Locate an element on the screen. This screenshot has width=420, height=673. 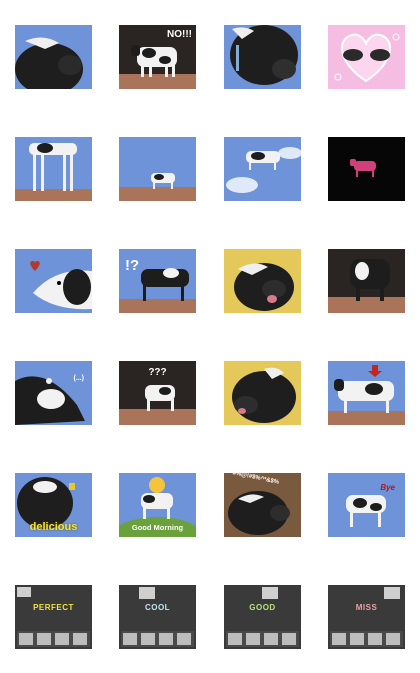
good-frame-image is located at coordinates (262, 617).